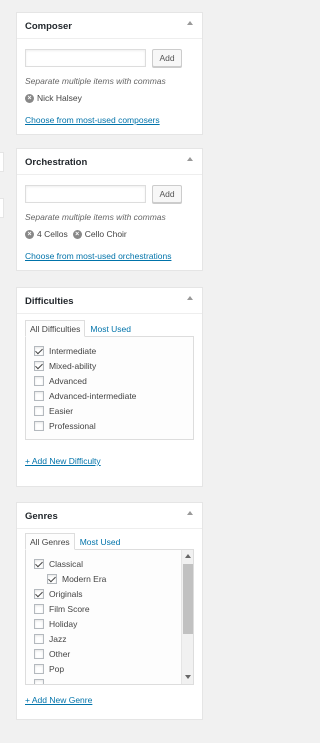 Image resolution: width=320 pixels, height=743 pixels. Describe the element at coordinates (107, 563) in the screenshot. I see `list-item: Classical` at that location.